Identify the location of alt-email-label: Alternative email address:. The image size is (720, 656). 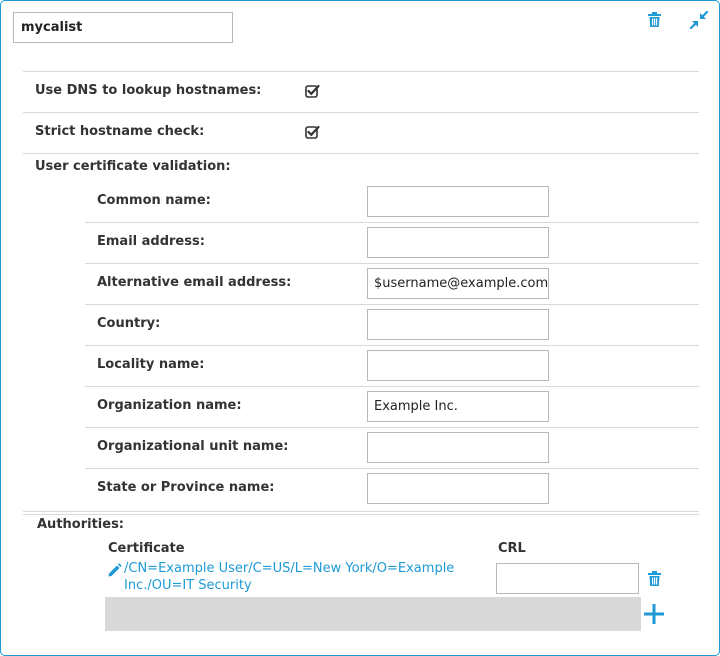
(194, 282).